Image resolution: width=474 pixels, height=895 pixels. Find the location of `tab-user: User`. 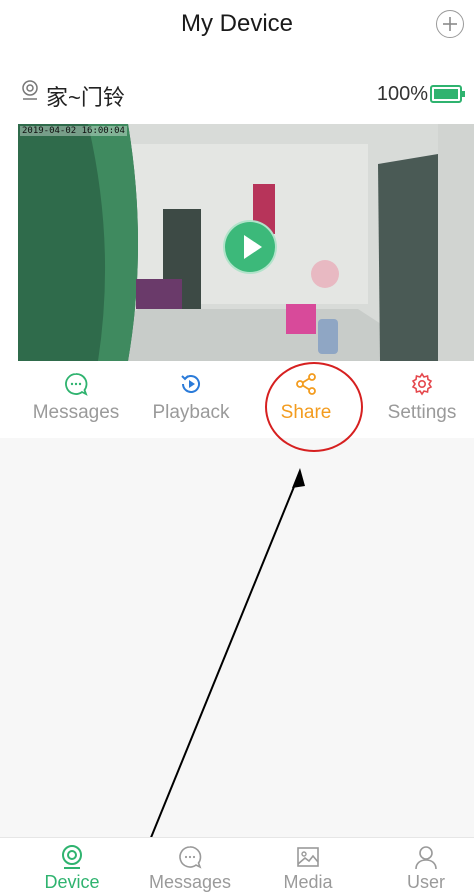

tab-user: User is located at coordinates (420, 866).